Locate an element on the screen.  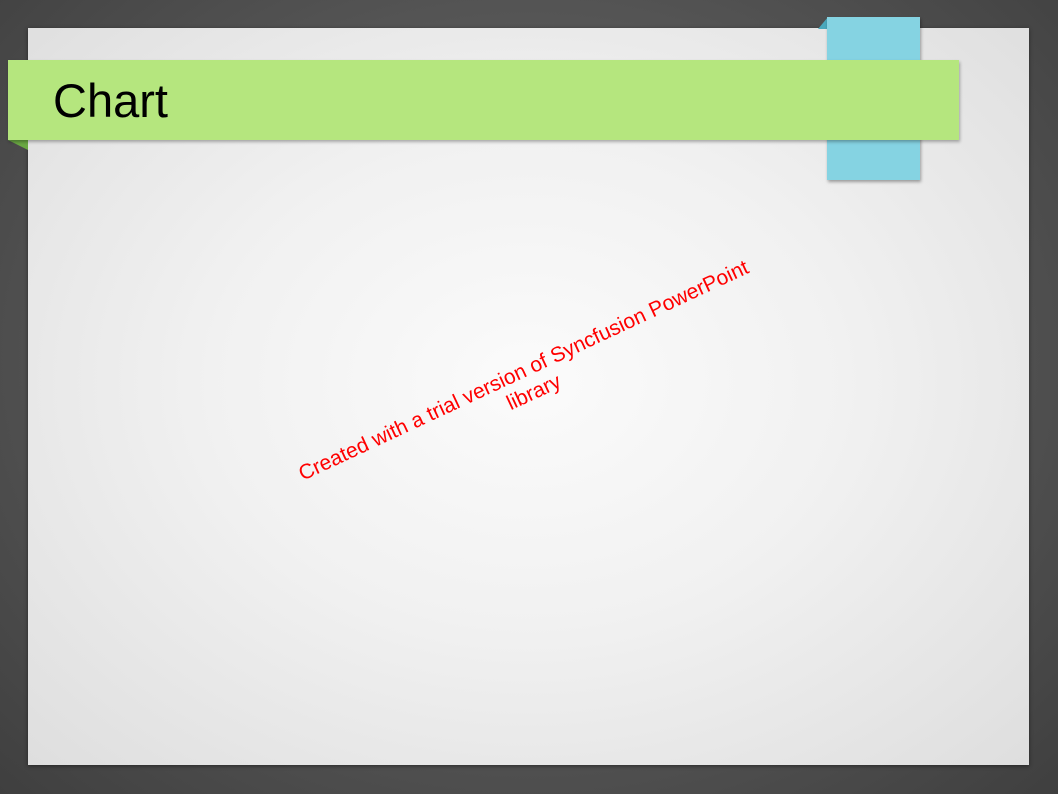
title-bar-fold is located at coordinates (18, 145).